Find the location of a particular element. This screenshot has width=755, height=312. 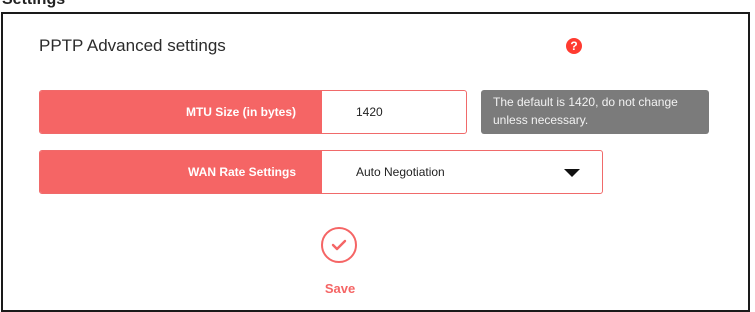

wan-rate-row: WAN Rate Settings Auto Negotiation is located at coordinates (321, 172).